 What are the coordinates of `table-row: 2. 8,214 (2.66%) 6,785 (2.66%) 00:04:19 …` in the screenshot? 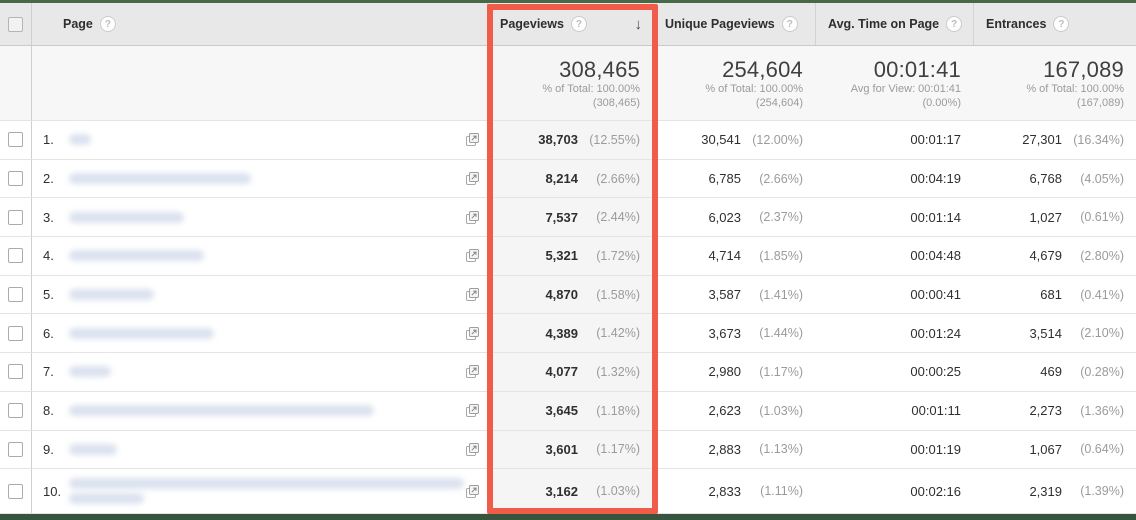 It's located at (568, 179).